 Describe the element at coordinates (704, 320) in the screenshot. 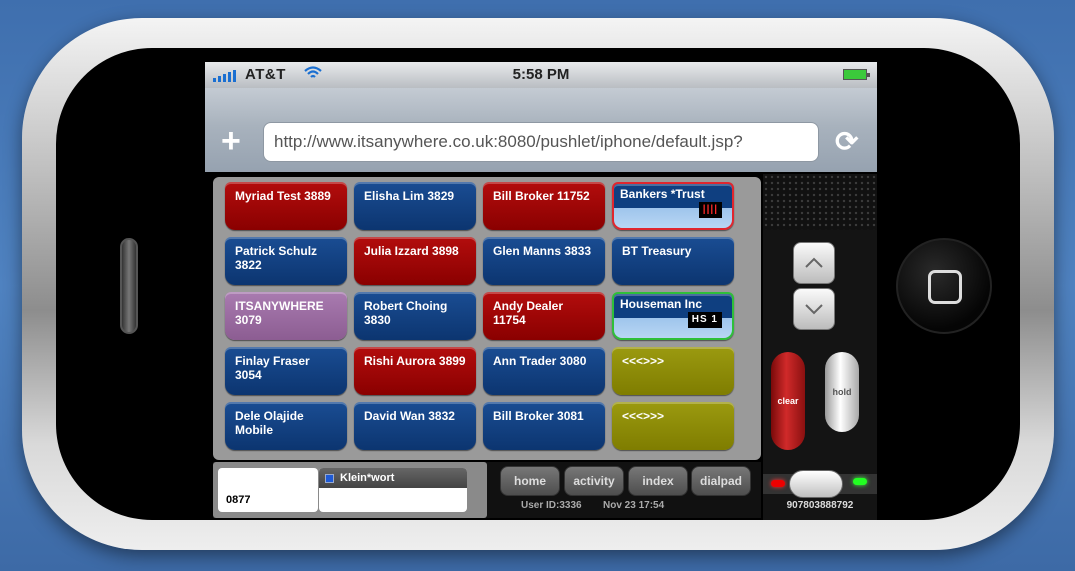

I see `line-status-tag: HS 1` at that location.